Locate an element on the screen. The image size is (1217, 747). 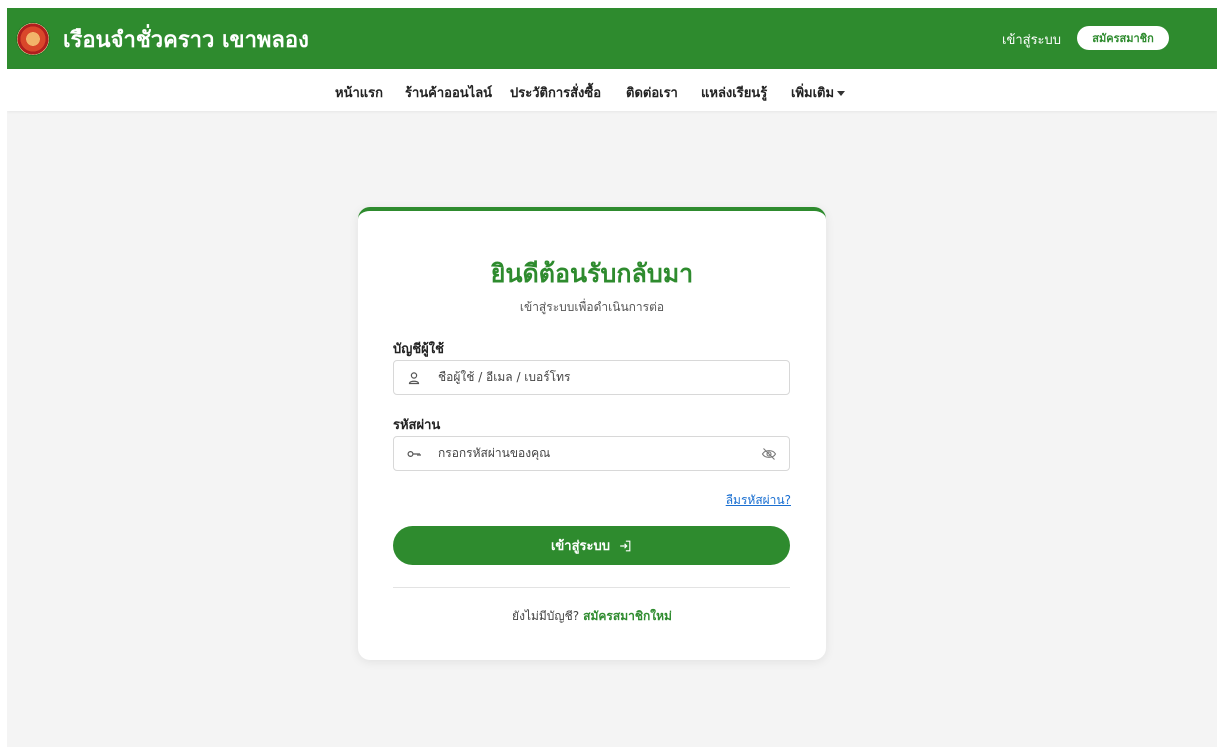
username-label: บัญชีผู้ใช้ is located at coordinates (418, 349).